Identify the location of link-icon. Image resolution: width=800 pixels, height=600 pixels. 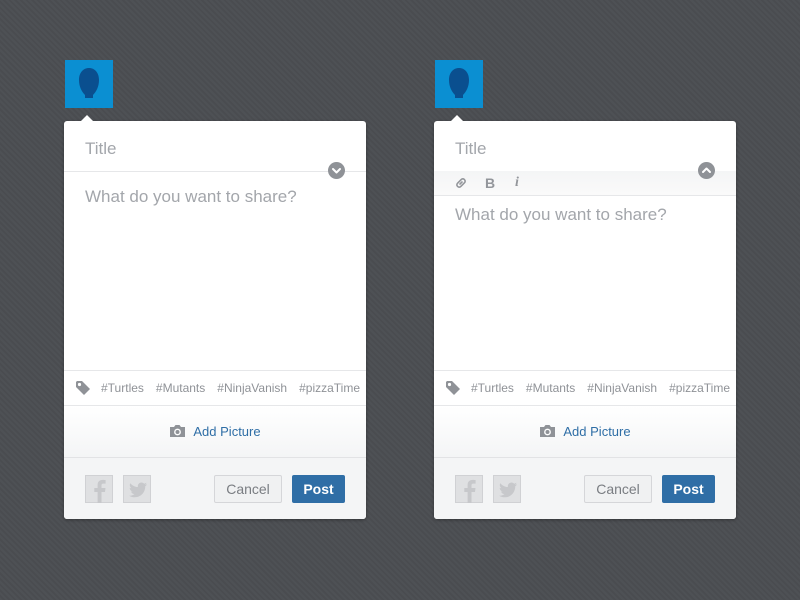
(461, 183).